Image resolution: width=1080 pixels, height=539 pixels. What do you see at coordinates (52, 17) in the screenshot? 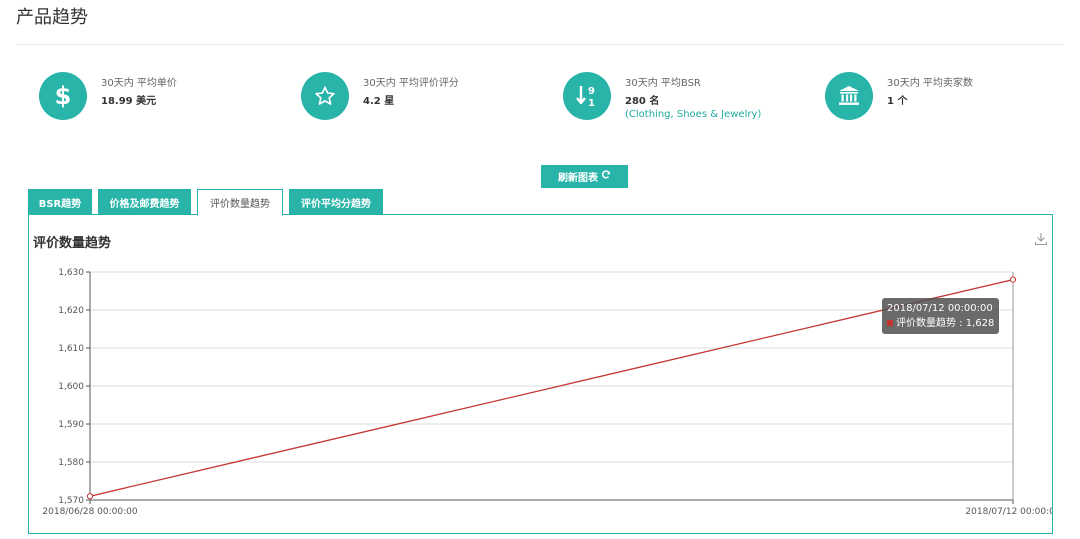
I see `page-title: 产品趋势` at bounding box center [52, 17].